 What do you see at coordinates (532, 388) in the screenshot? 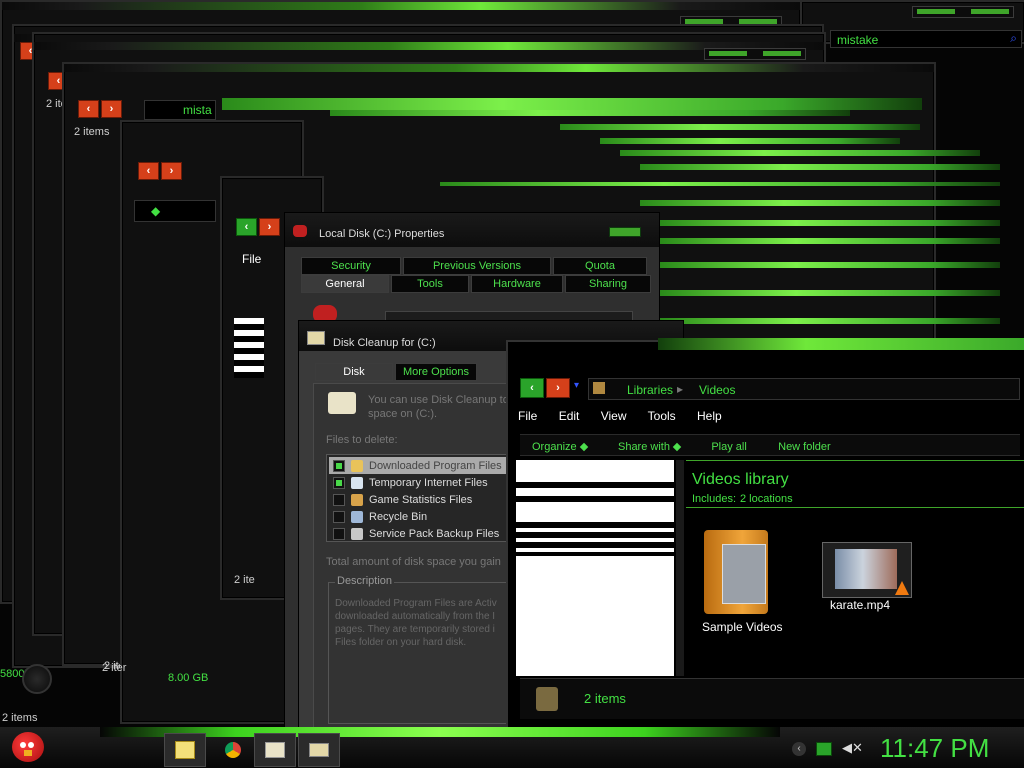
I see `back-button: ‹` at bounding box center [532, 388].